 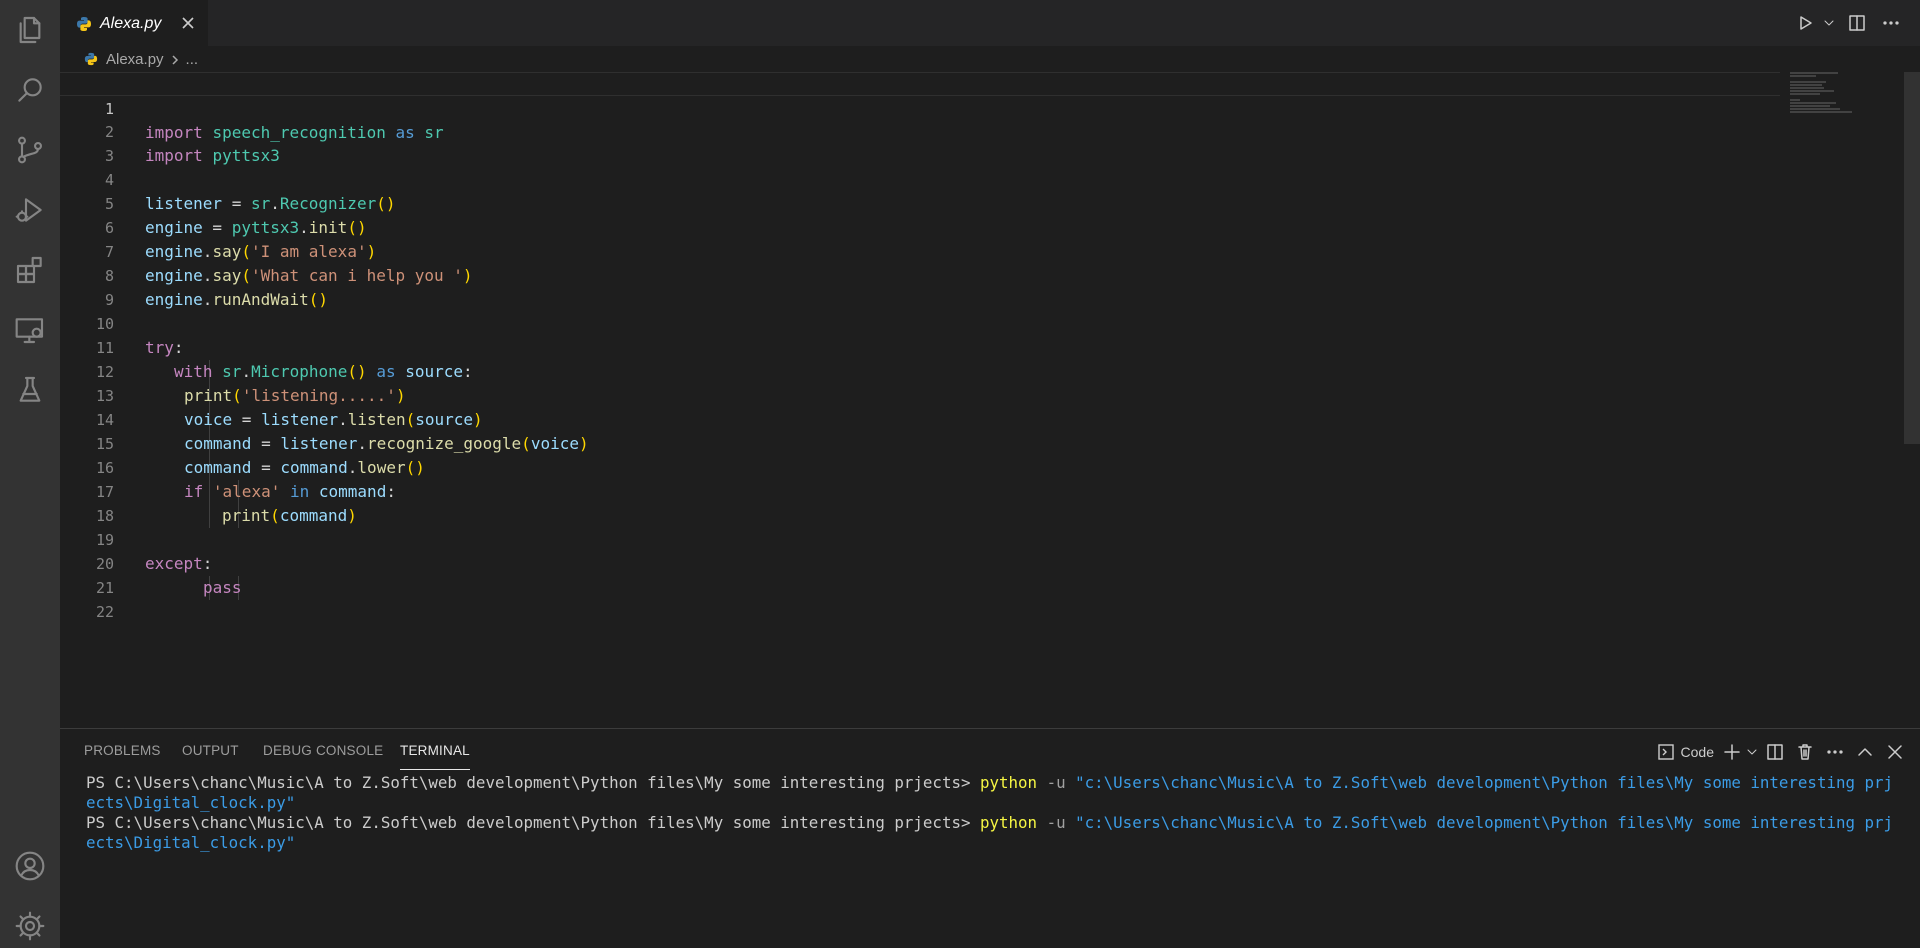 I want to click on line-number: 22, so click(x=104, y=612).